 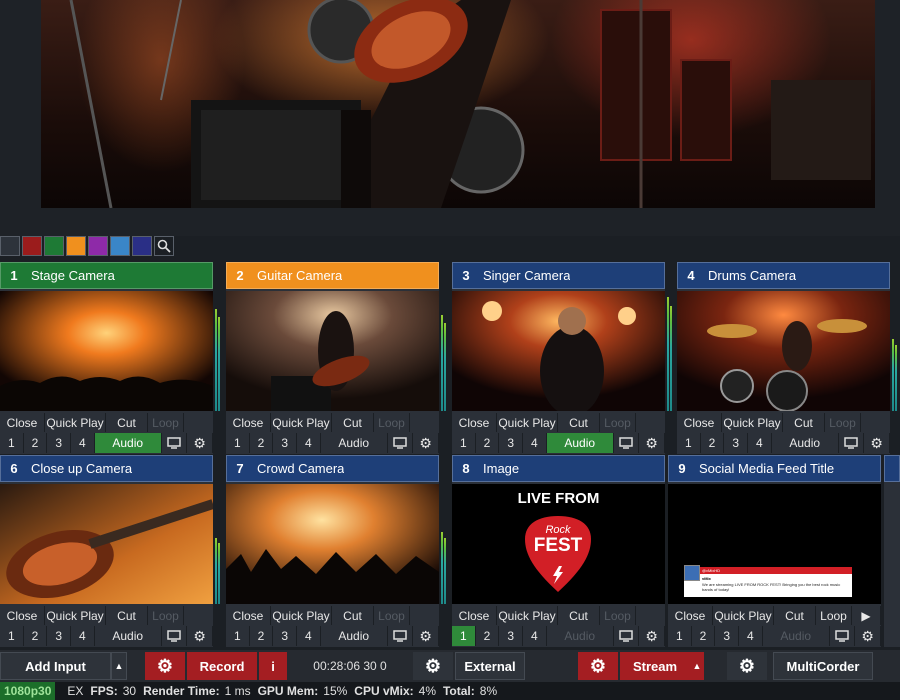 I want to click on multicorder-button: MultiCorder, so click(x=823, y=666).